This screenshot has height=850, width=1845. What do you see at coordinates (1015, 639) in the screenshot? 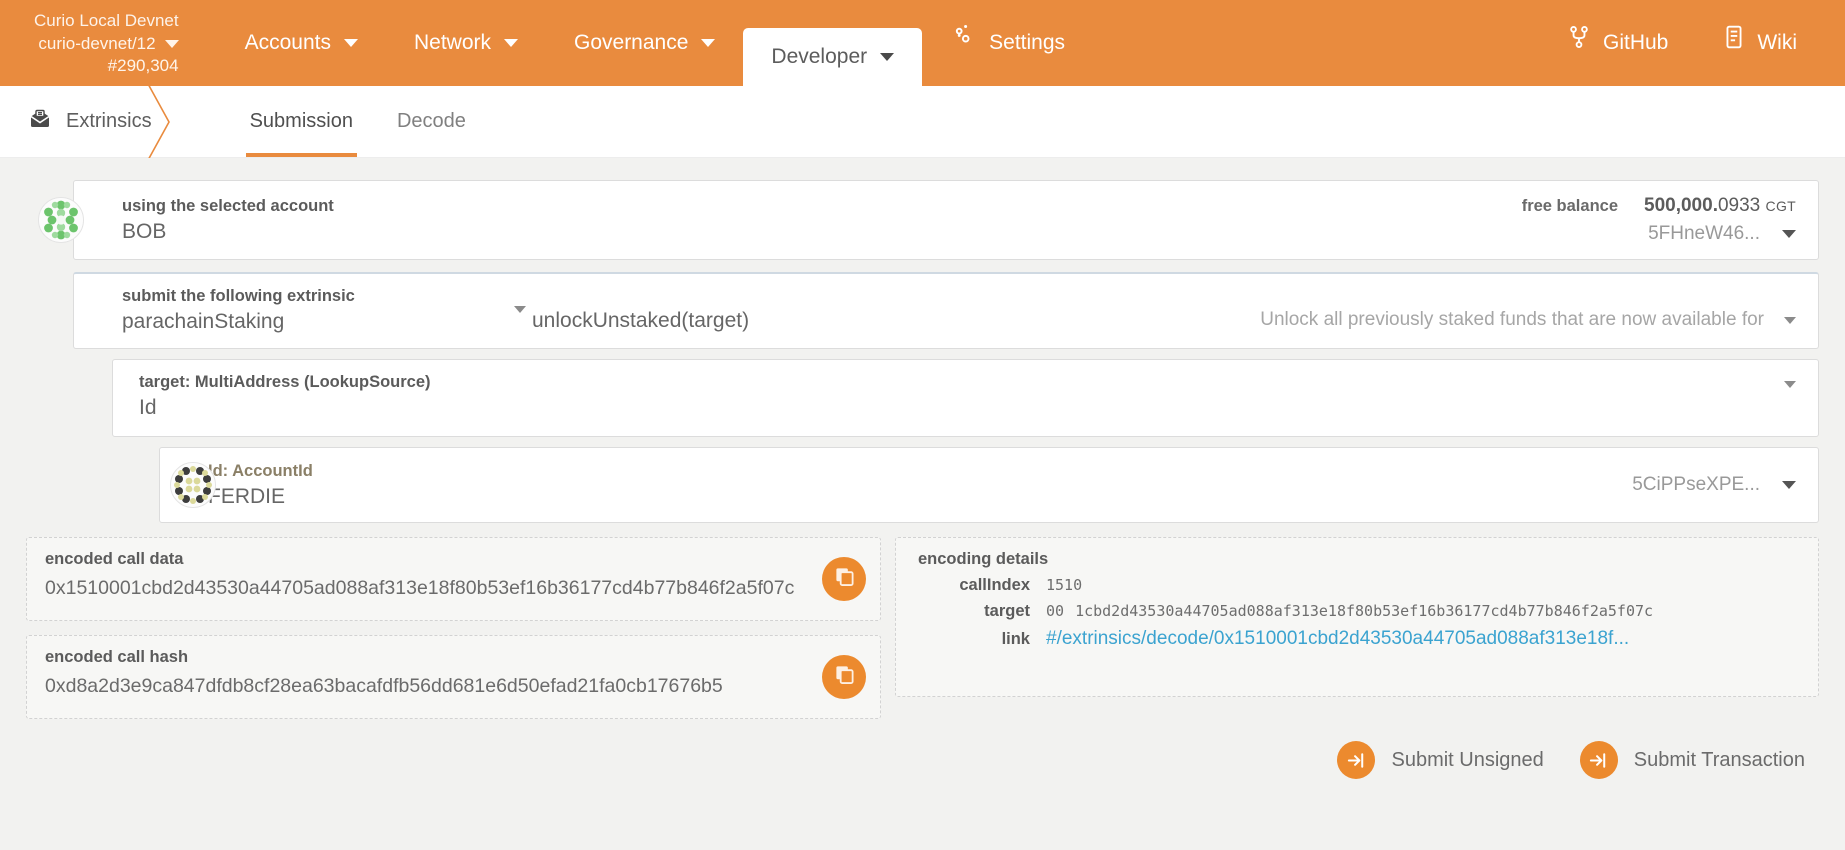
I see `detail-key: link` at bounding box center [1015, 639].